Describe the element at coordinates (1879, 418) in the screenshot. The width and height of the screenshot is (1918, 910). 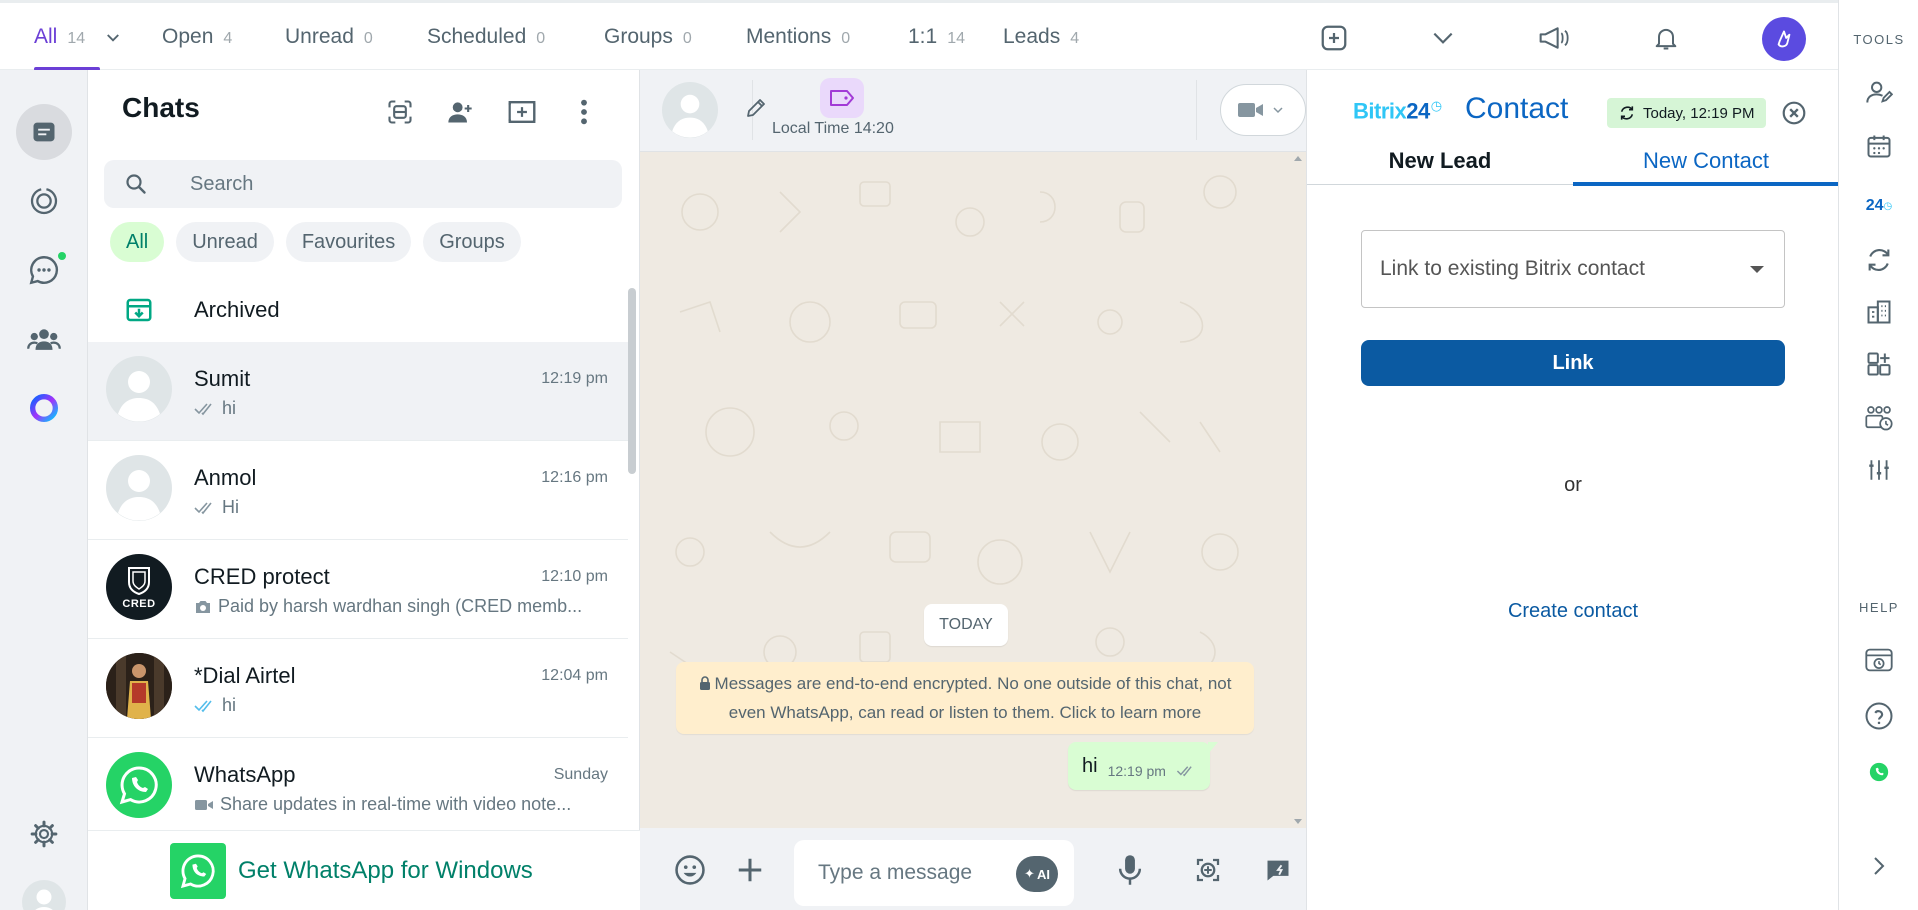
I see `team-schedule-icon` at that location.